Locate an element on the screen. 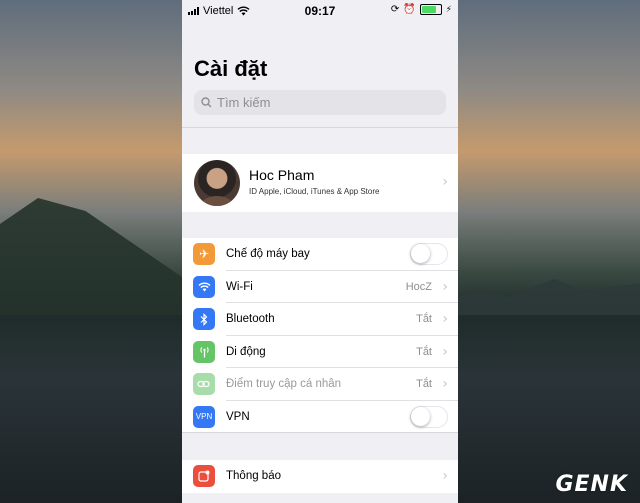 The image size is (640, 503). notifications-icon is located at coordinates (204, 476).